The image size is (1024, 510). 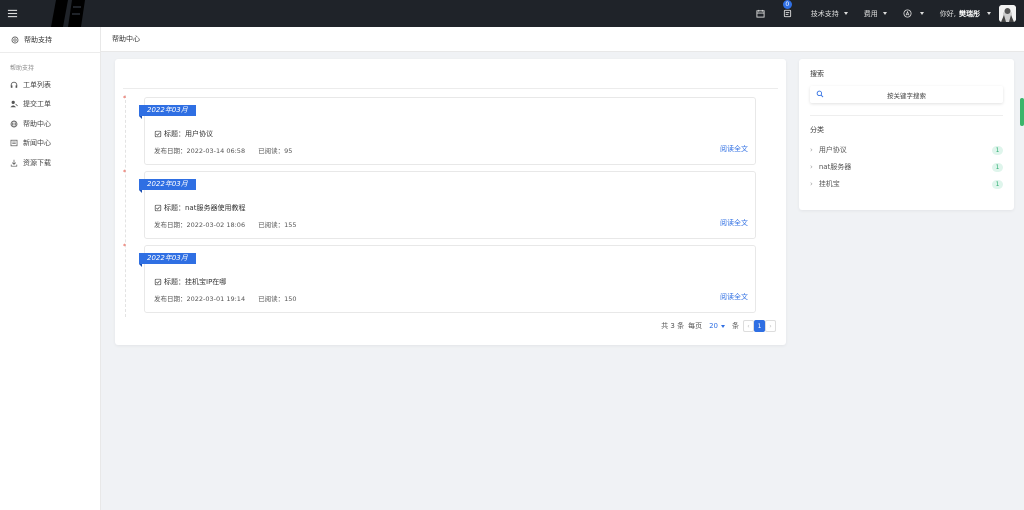 What do you see at coordinates (50, 268) in the screenshot?
I see `sidebar: 帮助支持 帮助支持 工单列表 提交工单 帮助中心 新闻中心 资源下载` at bounding box center [50, 268].